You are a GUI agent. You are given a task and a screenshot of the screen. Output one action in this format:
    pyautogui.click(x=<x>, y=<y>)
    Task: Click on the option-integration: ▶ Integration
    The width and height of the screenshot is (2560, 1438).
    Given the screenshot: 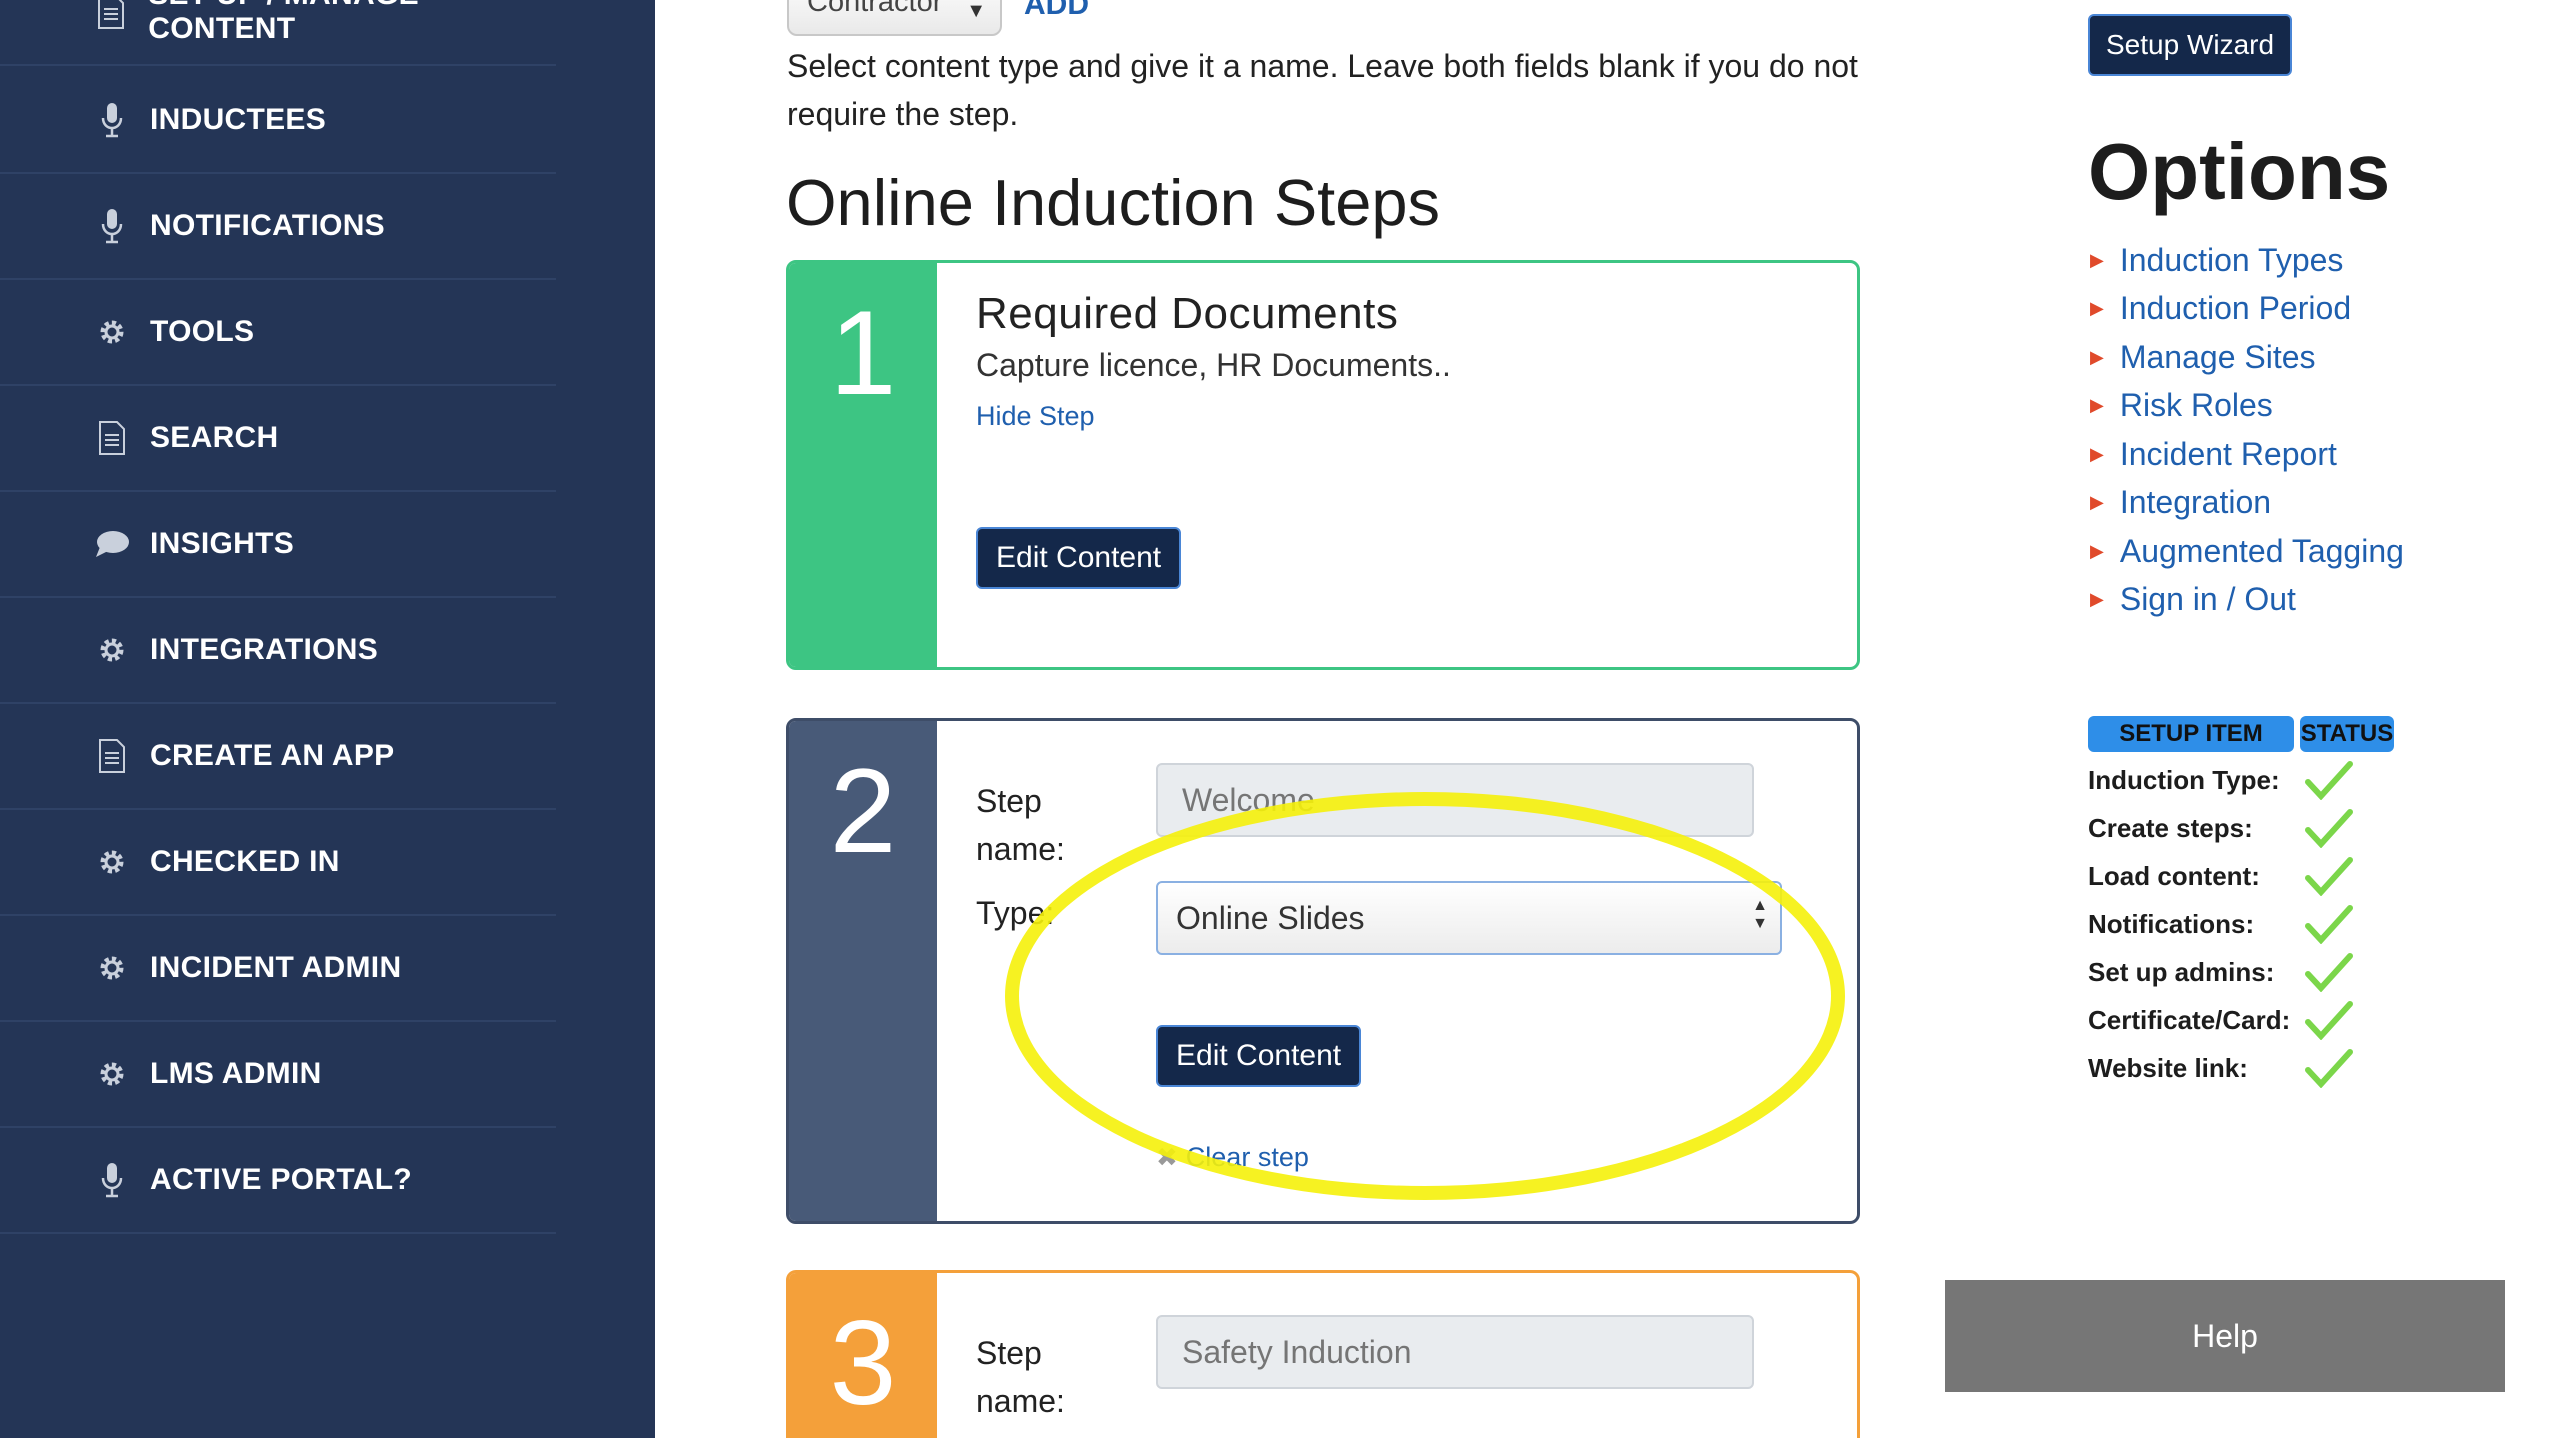 What is the action you would take?
    pyautogui.click(x=2247, y=503)
    